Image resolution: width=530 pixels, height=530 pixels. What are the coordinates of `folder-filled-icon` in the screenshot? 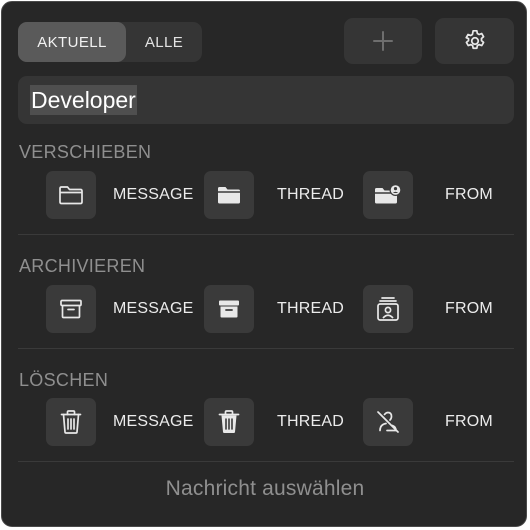 It's located at (229, 195).